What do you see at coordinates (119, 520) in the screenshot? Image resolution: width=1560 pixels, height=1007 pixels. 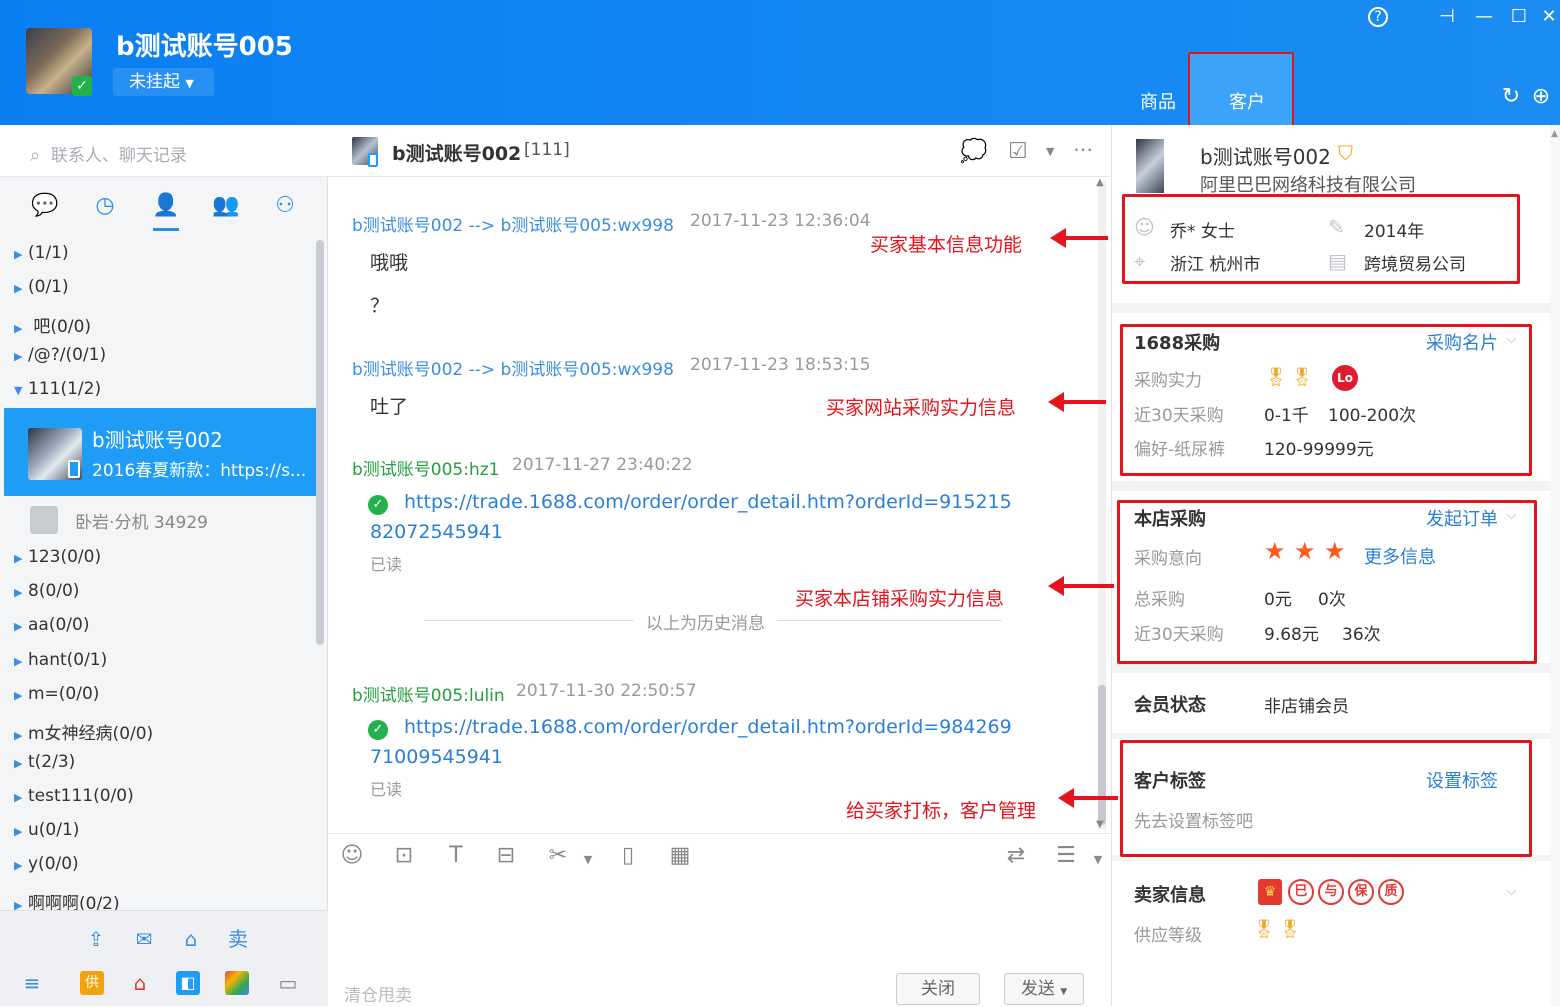 I see `sub-contact-item: 卧岩·分机 34929` at bounding box center [119, 520].